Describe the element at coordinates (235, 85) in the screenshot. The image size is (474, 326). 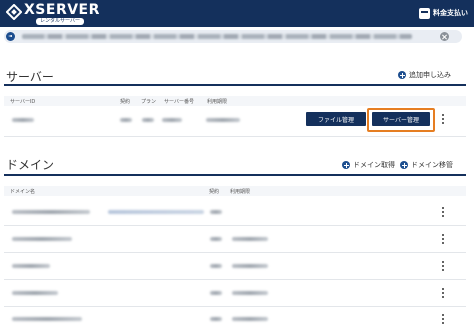
I see `server-section-divider` at that location.